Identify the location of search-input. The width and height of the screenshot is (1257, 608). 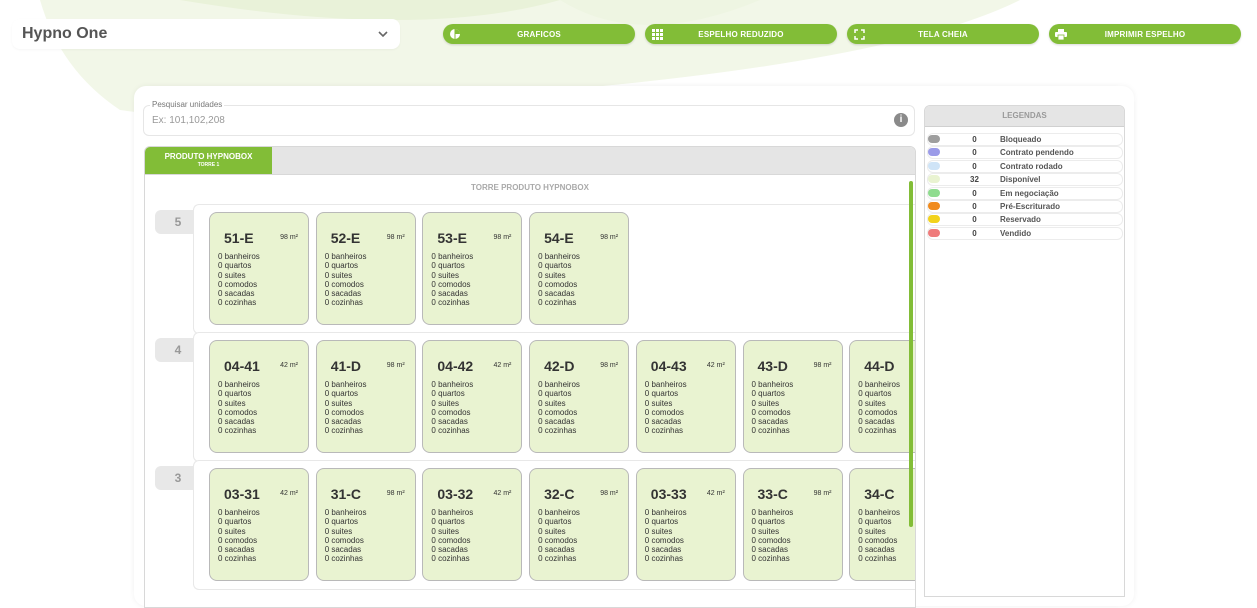
(502, 120).